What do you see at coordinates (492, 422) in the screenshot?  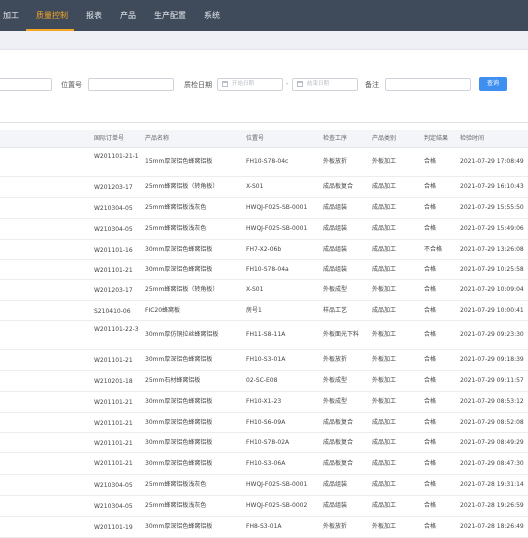 I see `inspection-time-cell: 2021-07-29 08:52:08` at bounding box center [492, 422].